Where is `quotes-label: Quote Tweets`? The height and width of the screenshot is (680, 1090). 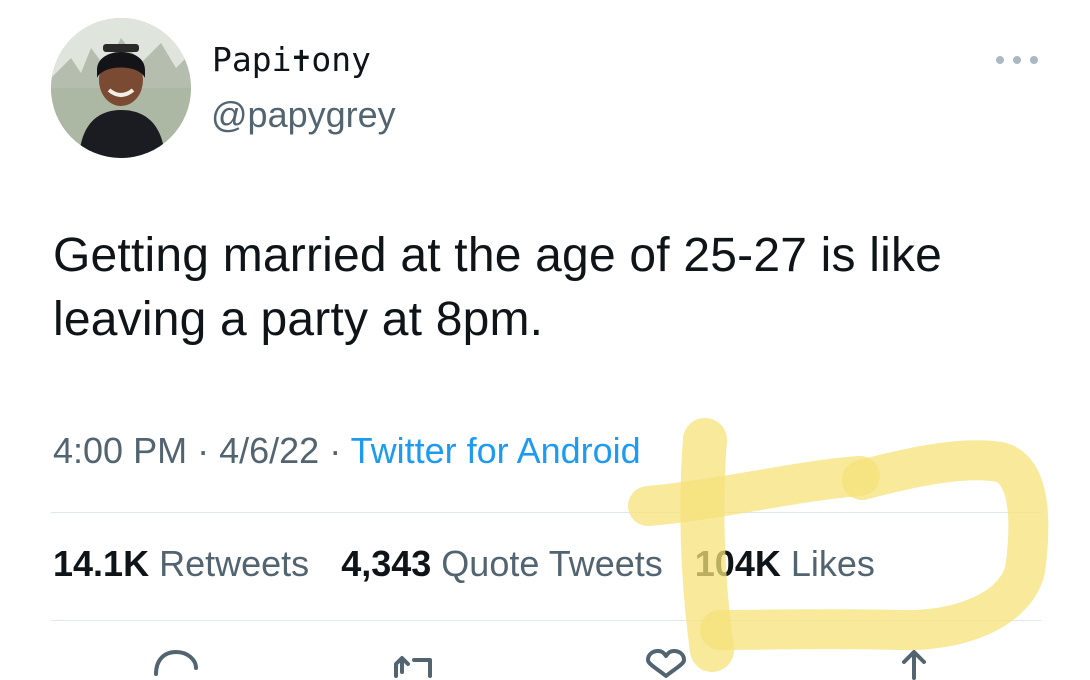
quotes-label: Quote Tweets is located at coordinates (552, 563).